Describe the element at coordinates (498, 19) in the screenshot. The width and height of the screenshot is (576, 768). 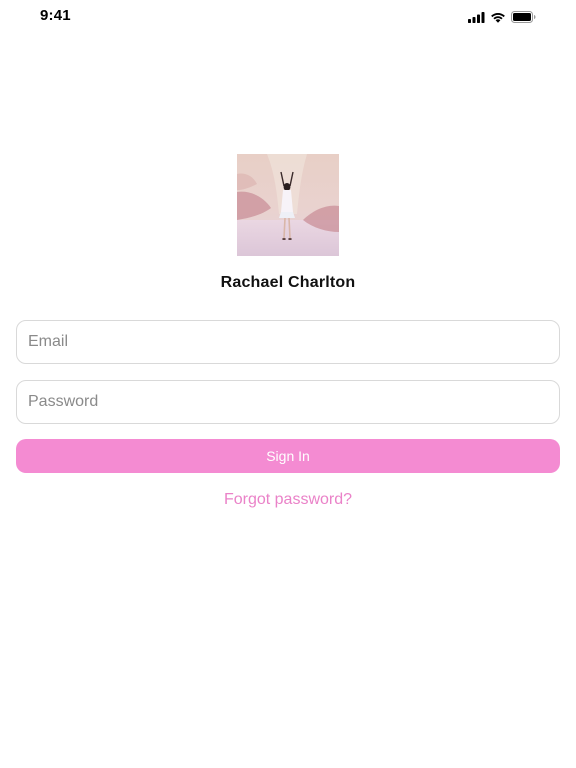
I see `wifi-icon` at that location.